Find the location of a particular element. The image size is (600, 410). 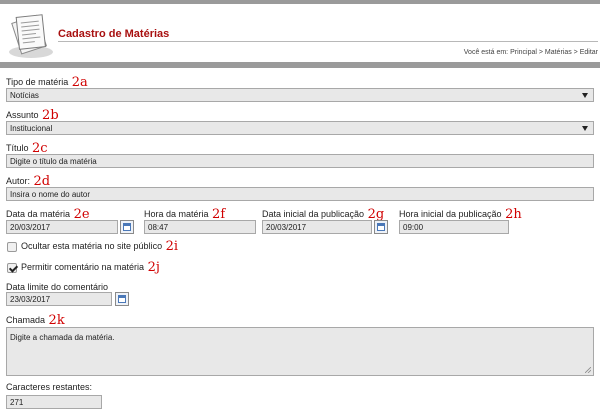

data-materia-input: 20/03/2017 is located at coordinates (62, 227).